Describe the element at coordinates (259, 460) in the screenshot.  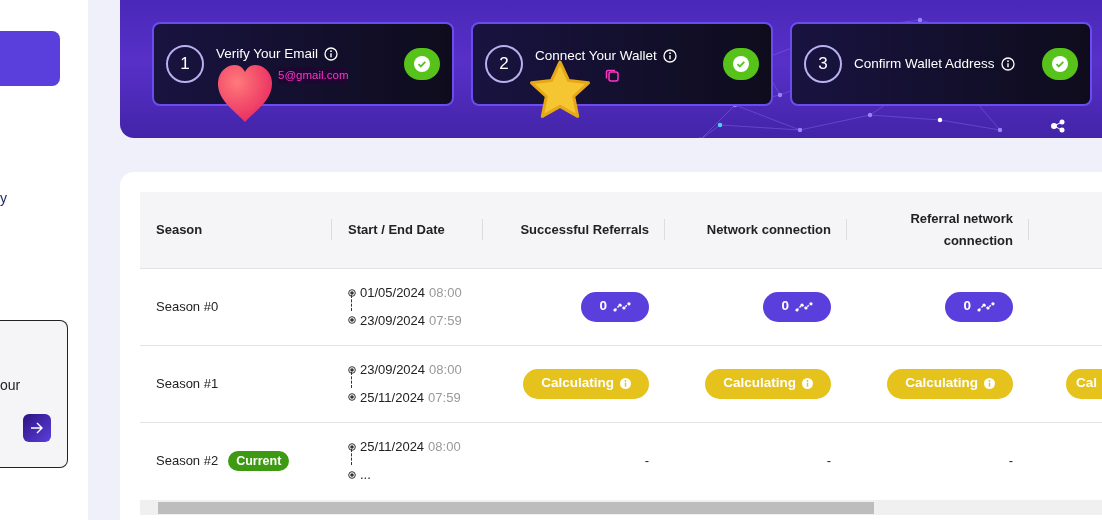
I see `current-badge: Current` at that location.